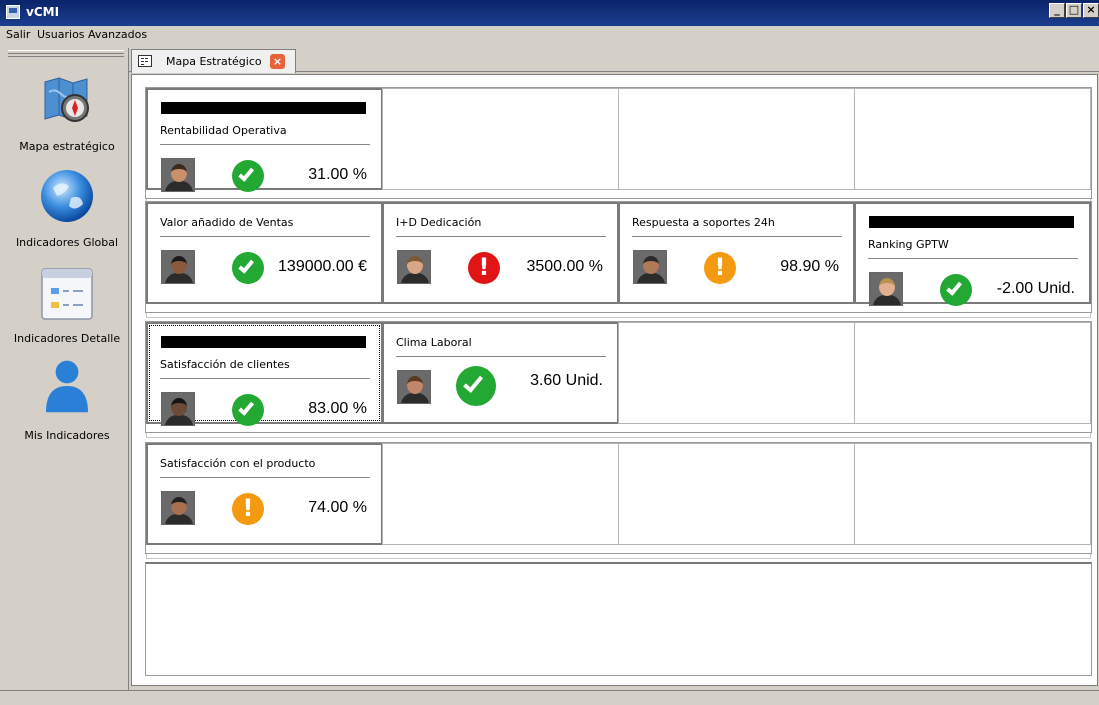 This screenshot has width=1099, height=705. I want to click on tab-label: Mapa Estratégico, so click(214, 61).